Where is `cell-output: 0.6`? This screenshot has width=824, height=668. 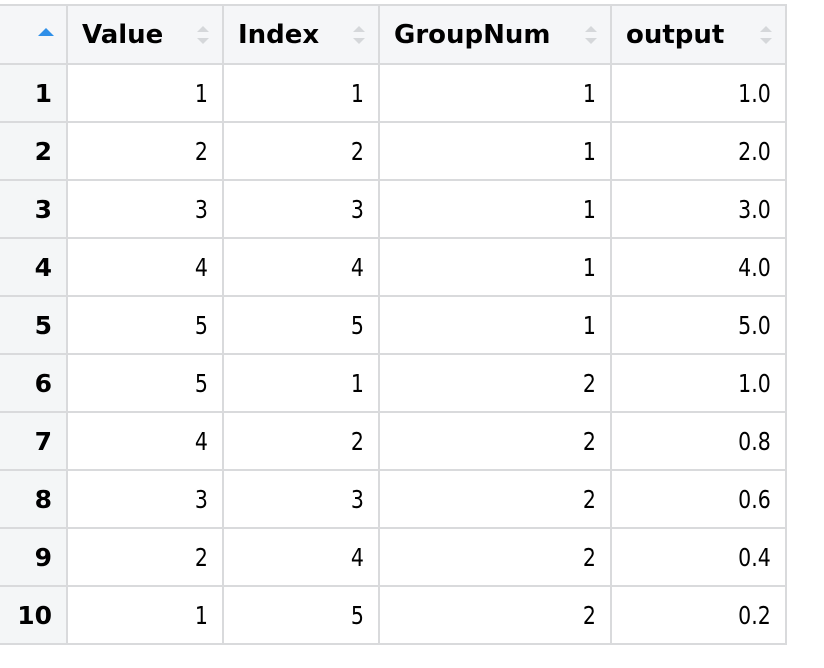 cell-output: 0.6 is located at coordinates (698, 499).